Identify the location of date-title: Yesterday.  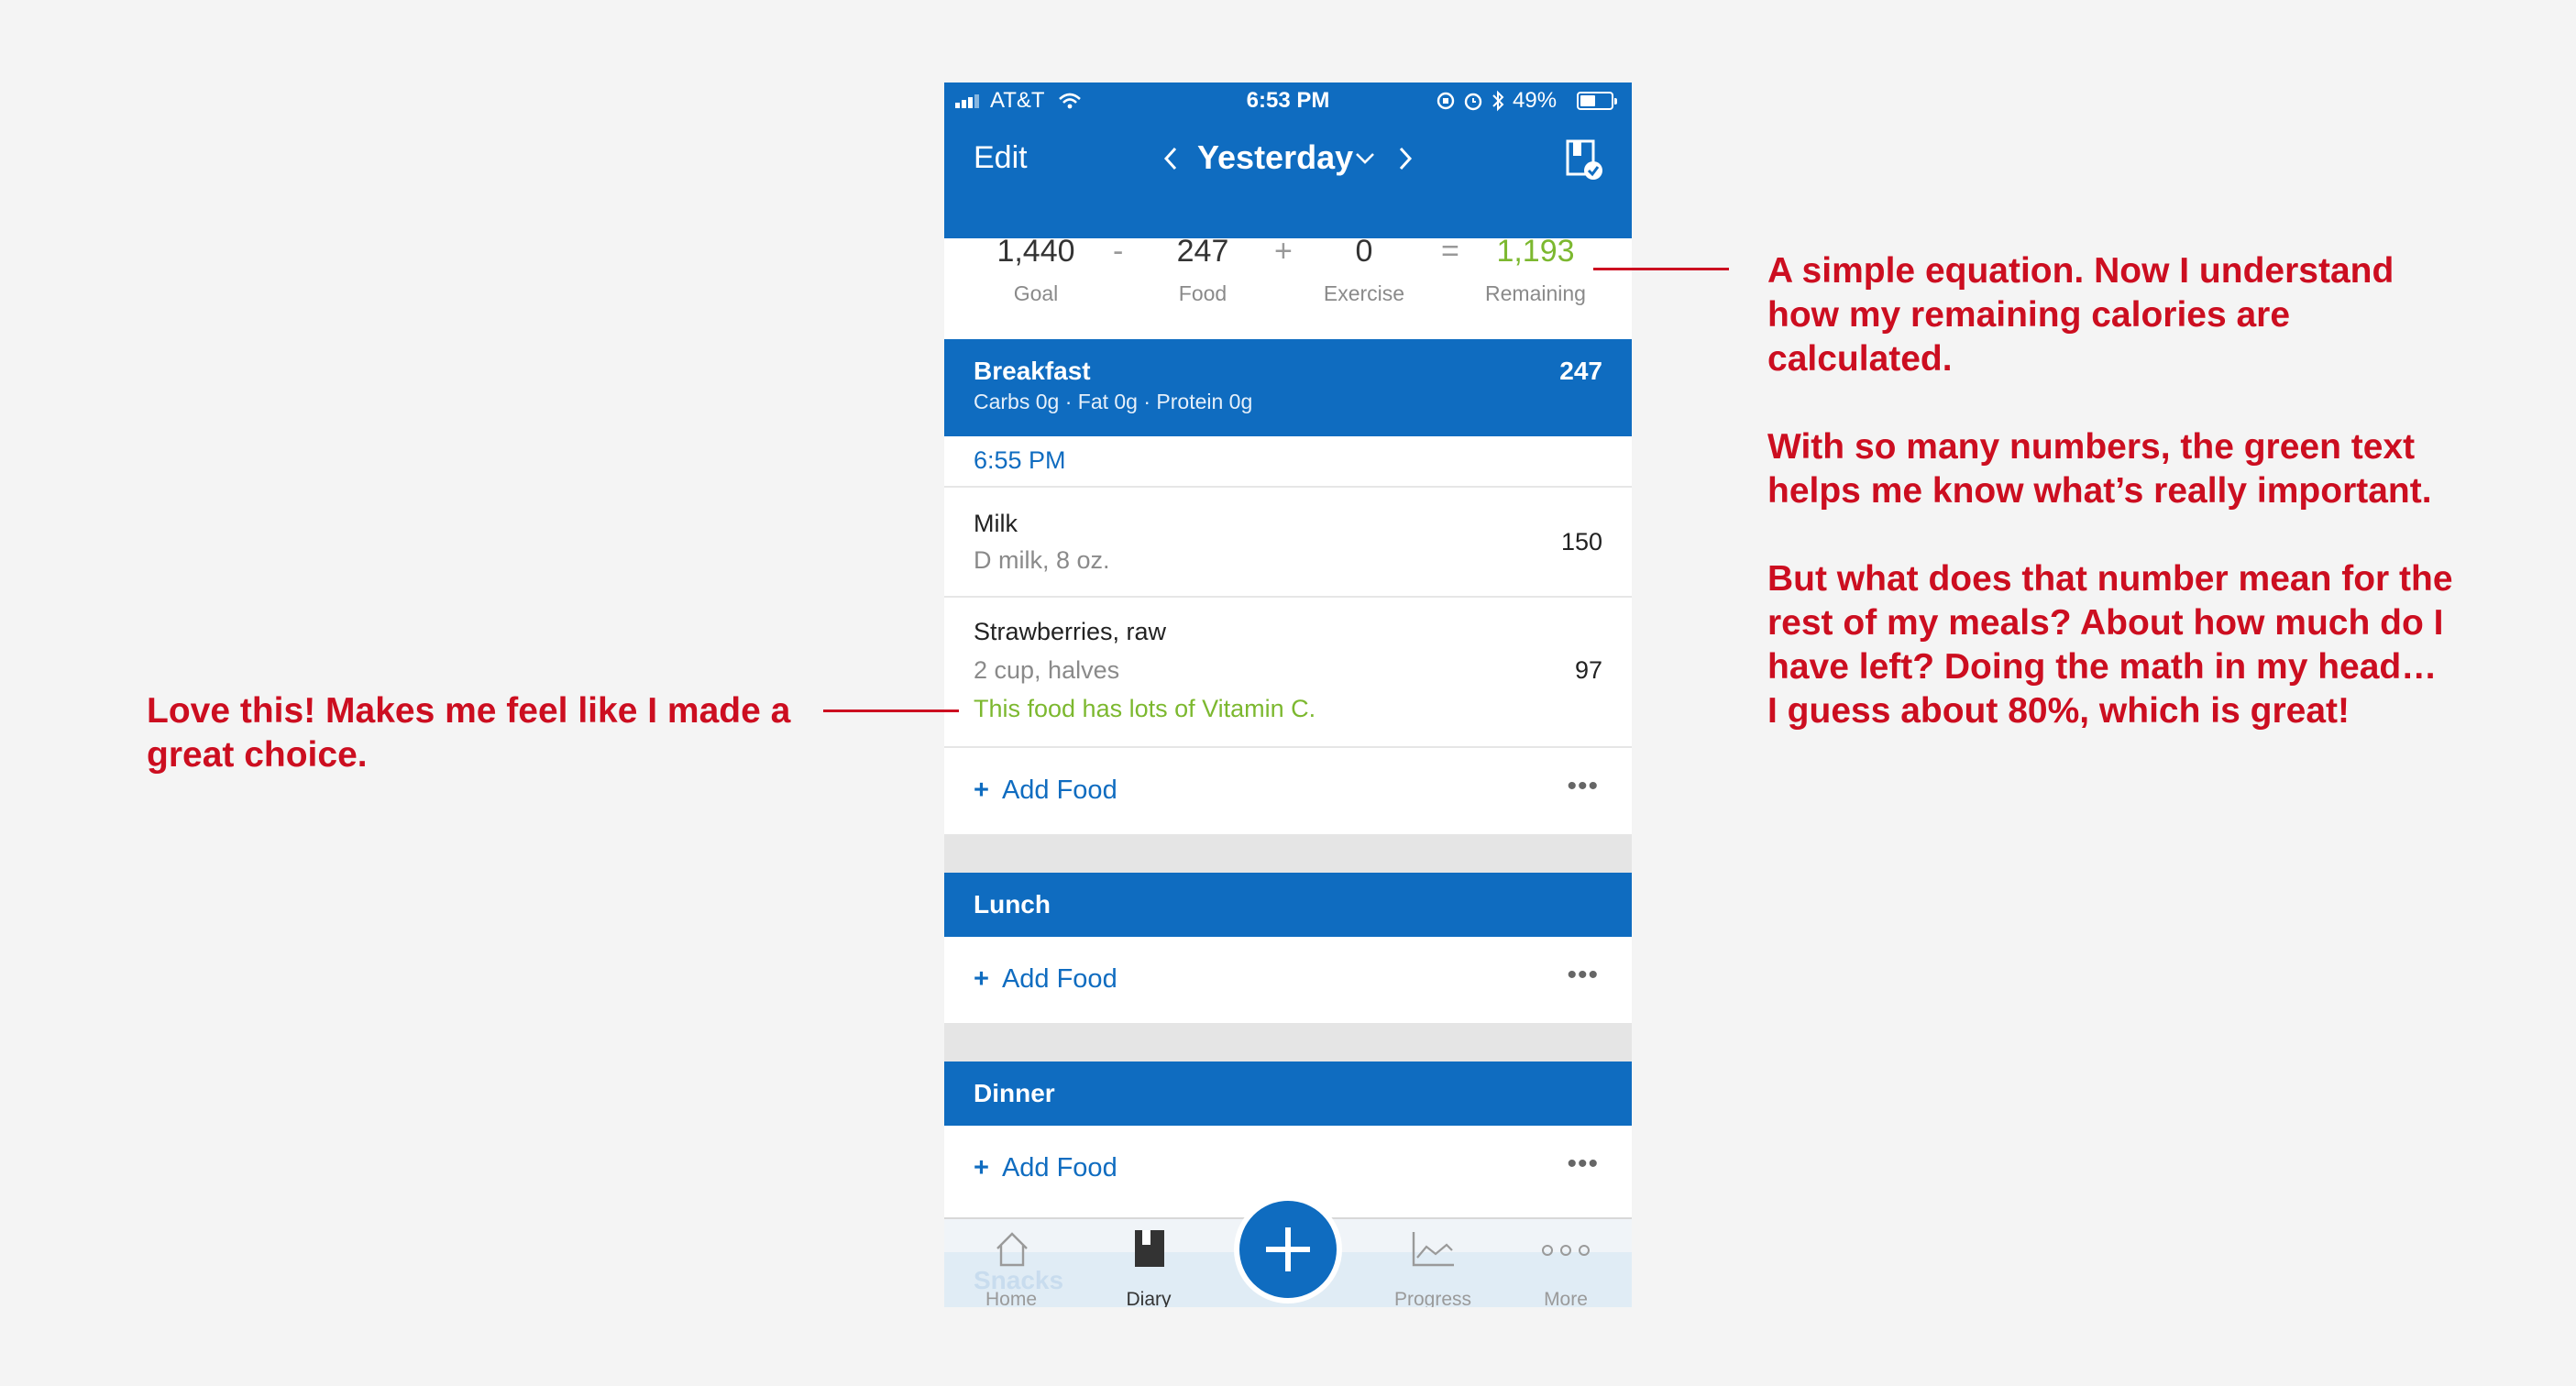
(1289, 158).